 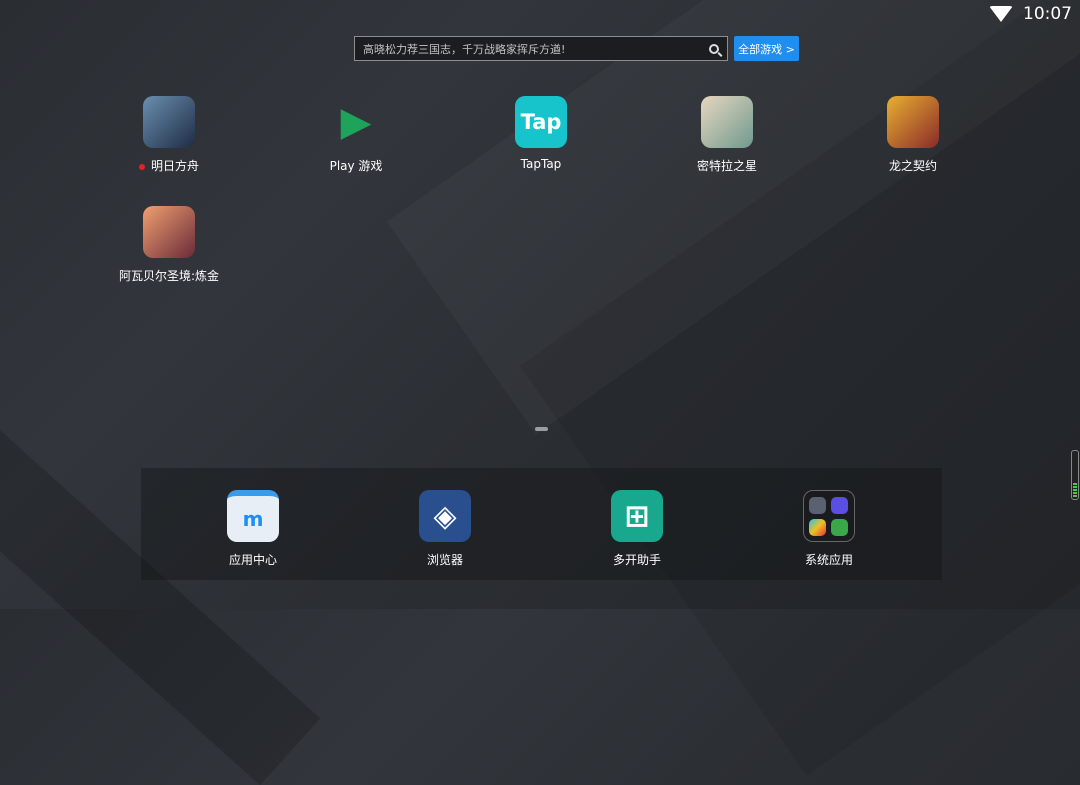 I want to click on app-dragon-contract: 龙之契约, so click(x=913, y=135).